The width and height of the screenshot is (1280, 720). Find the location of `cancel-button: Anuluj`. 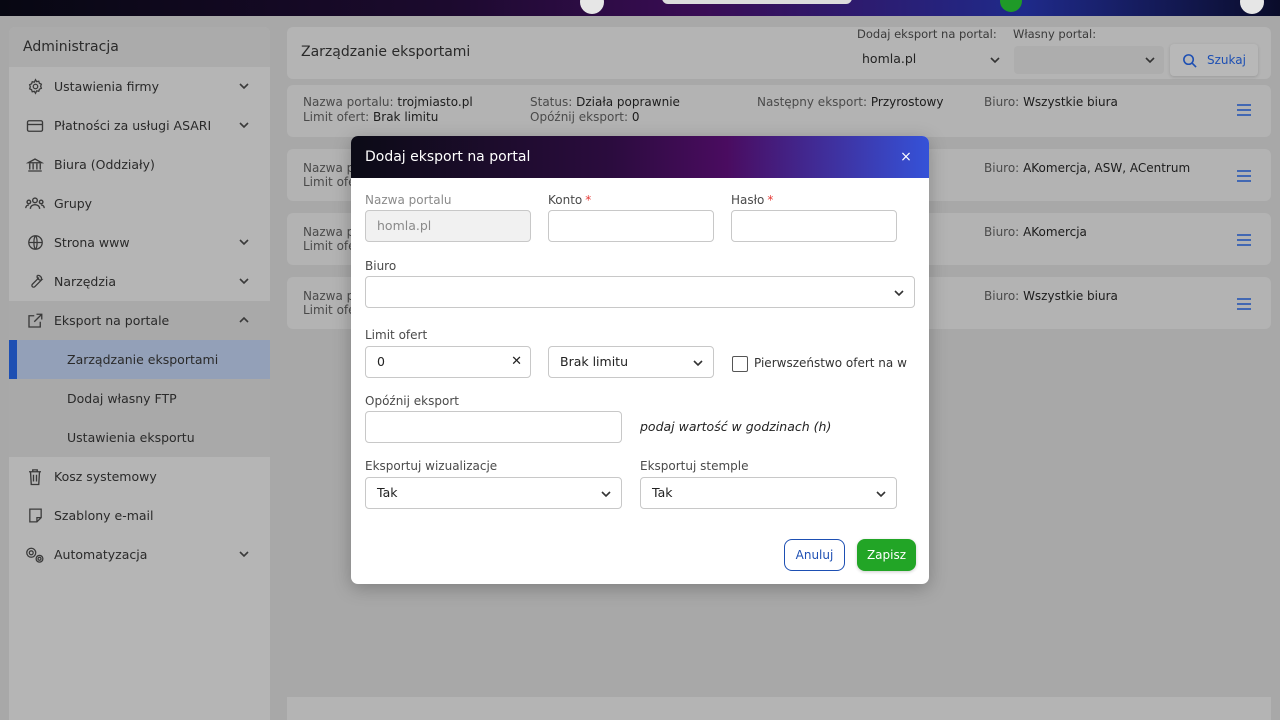

cancel-button: Anuluj is located at coordinates (814, 555).